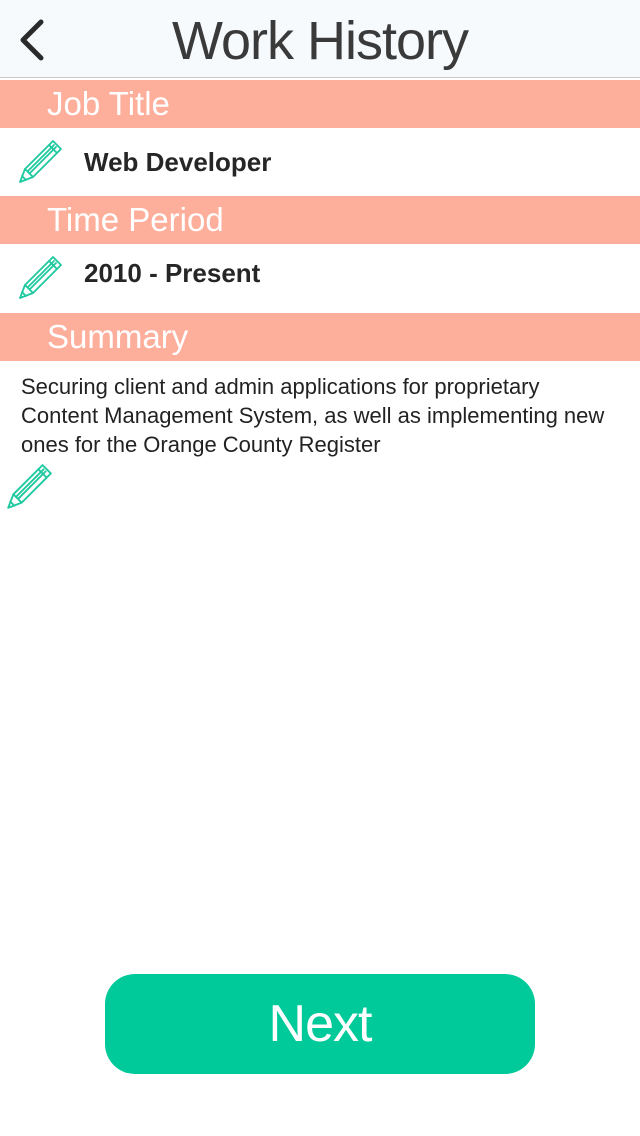 This screenshot has height=1136, width=640. What do you see at coordinates (172, 273) in the screenshot?
I see `time-period-value: 2010 - Present` at bounding box center [172, 273].